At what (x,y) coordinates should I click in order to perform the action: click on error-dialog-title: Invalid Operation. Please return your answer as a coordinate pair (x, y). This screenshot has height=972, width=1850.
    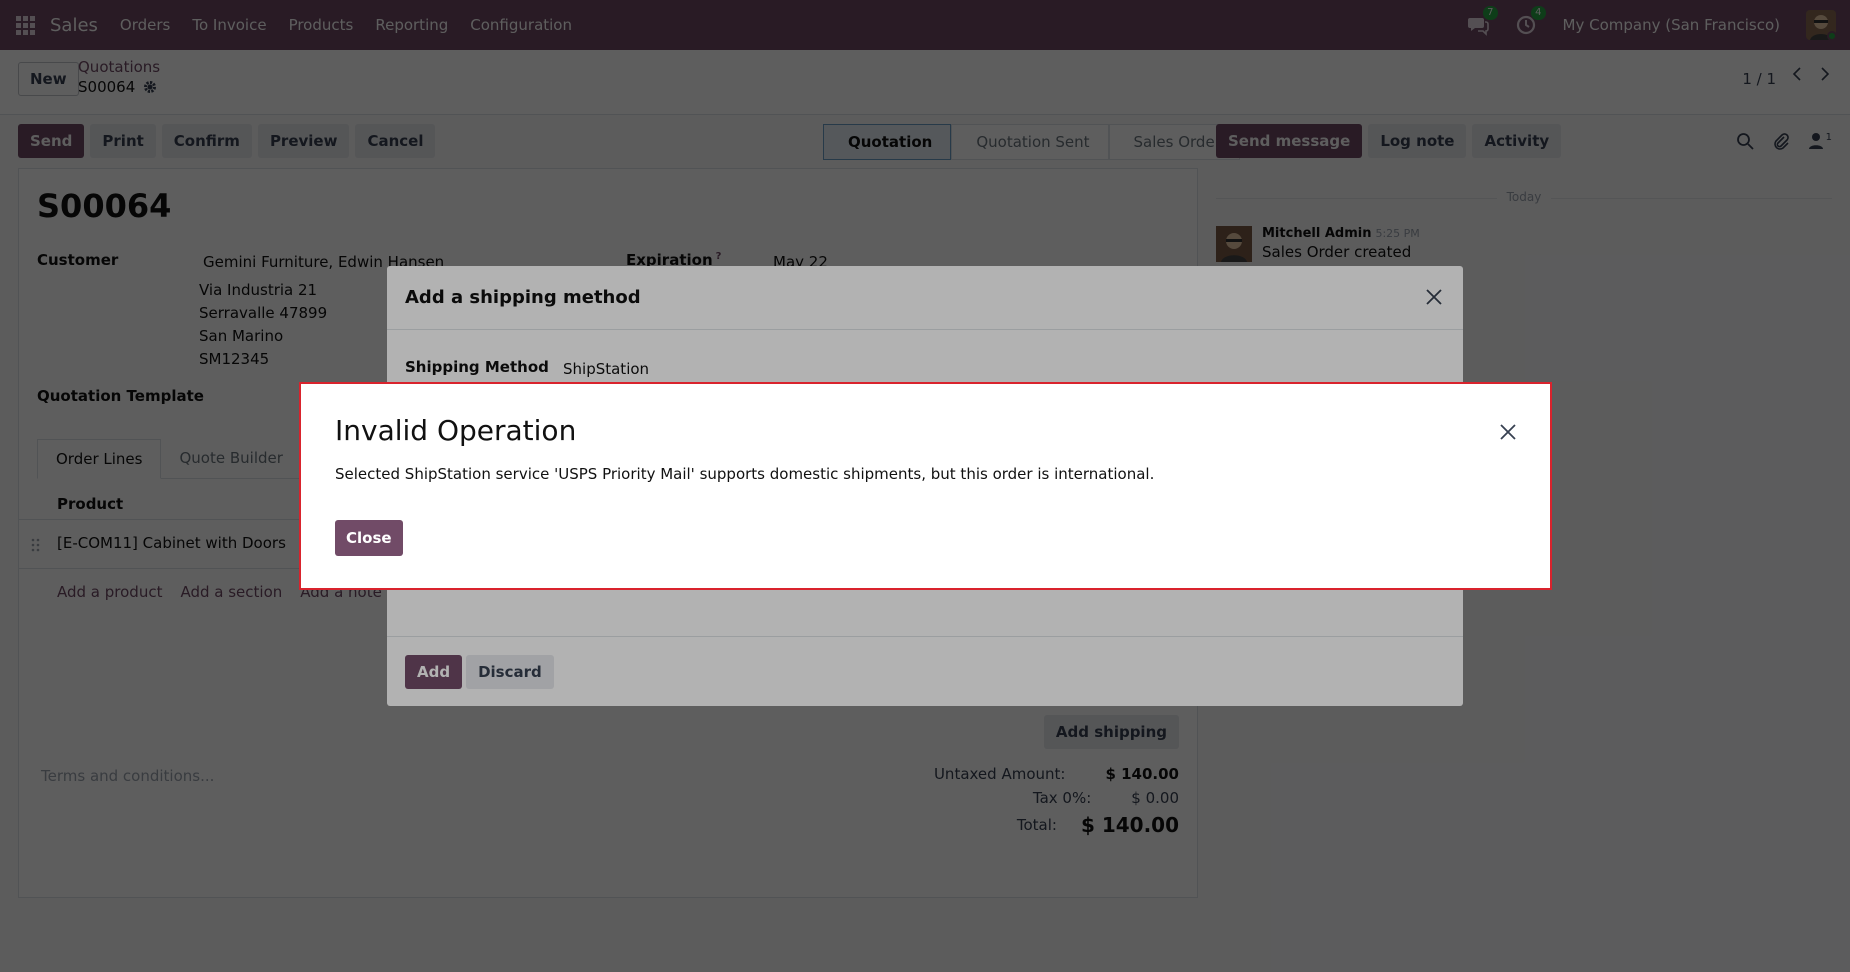
    Looking at the image, I should click on (456, 430).